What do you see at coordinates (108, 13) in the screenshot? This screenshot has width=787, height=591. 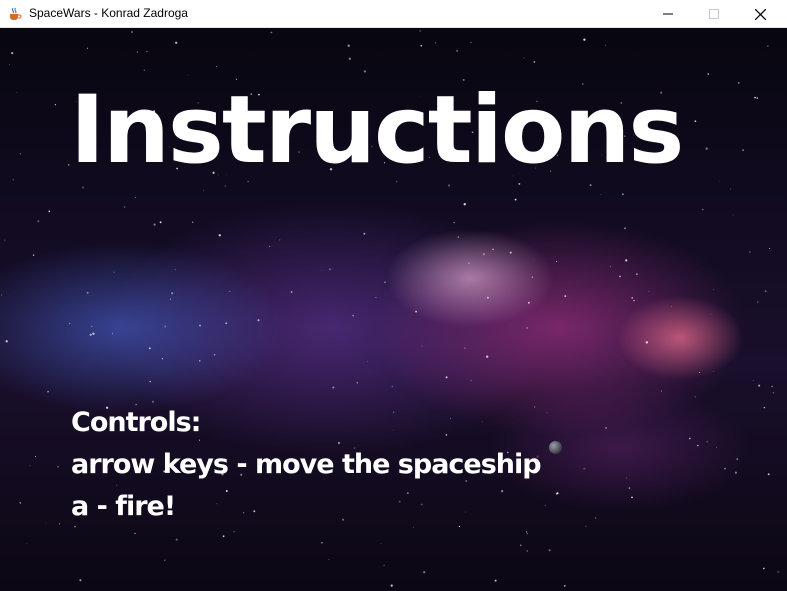 I see `window-title: SpaceWars - Konrad Zadroga` at bounding box center [108, 13].